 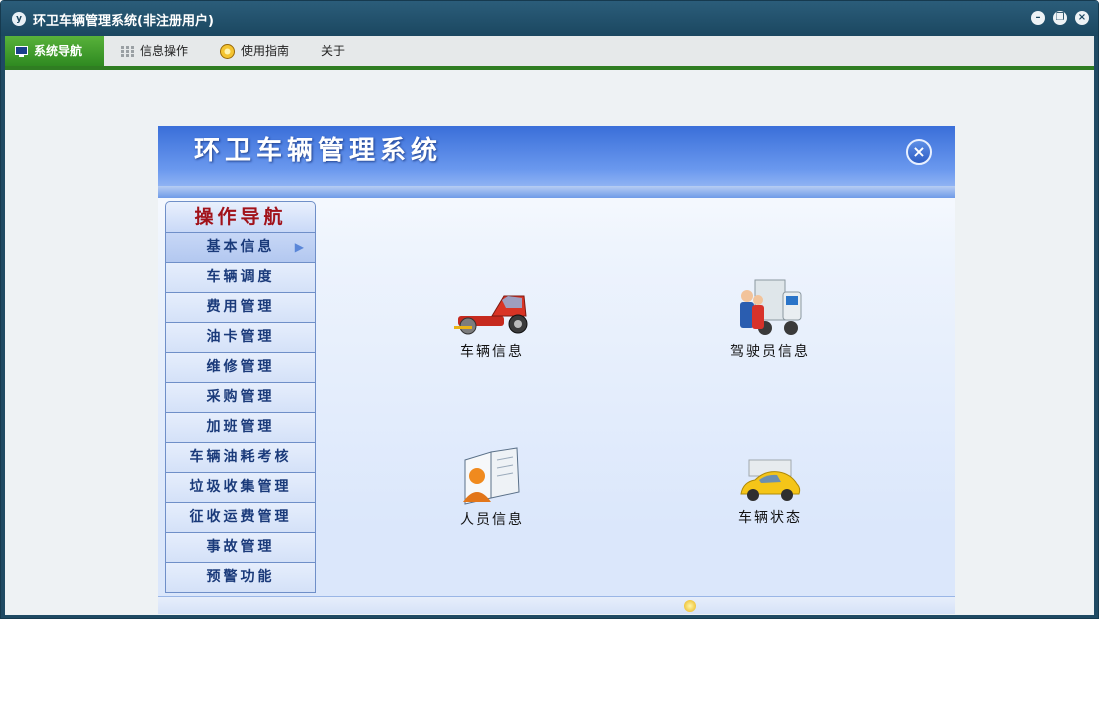 I want to click on nav-item-label: 基本信息, so click(x=240, y=247).